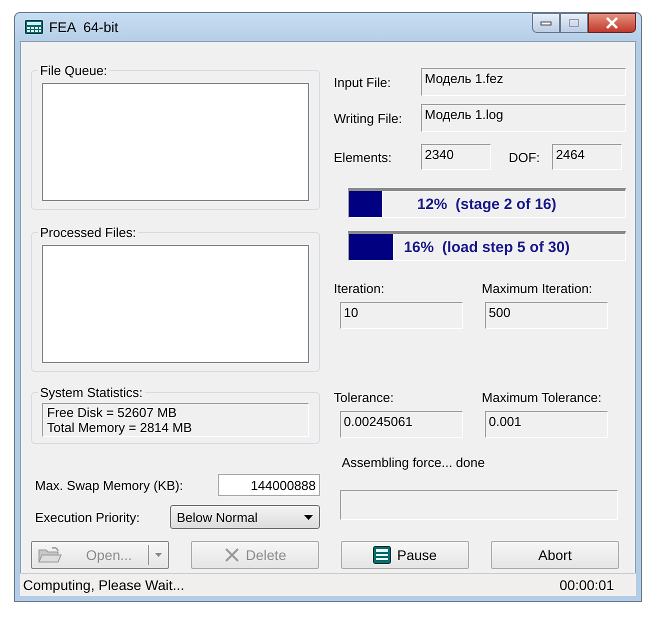 Image resolution: width=656 pixels, height=623 pixels. Describe the element at coordinates (523, 118) in the screenshot. I see `writing-file-field: Модель 1.log` at that location.